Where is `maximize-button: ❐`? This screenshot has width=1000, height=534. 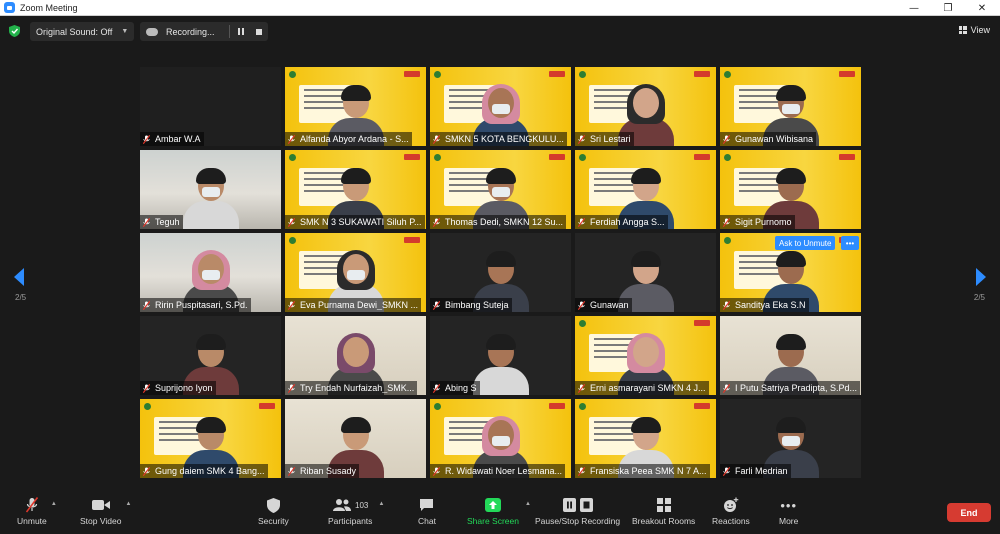 maximize-button: ❐ is located at coordinates (948, 8).